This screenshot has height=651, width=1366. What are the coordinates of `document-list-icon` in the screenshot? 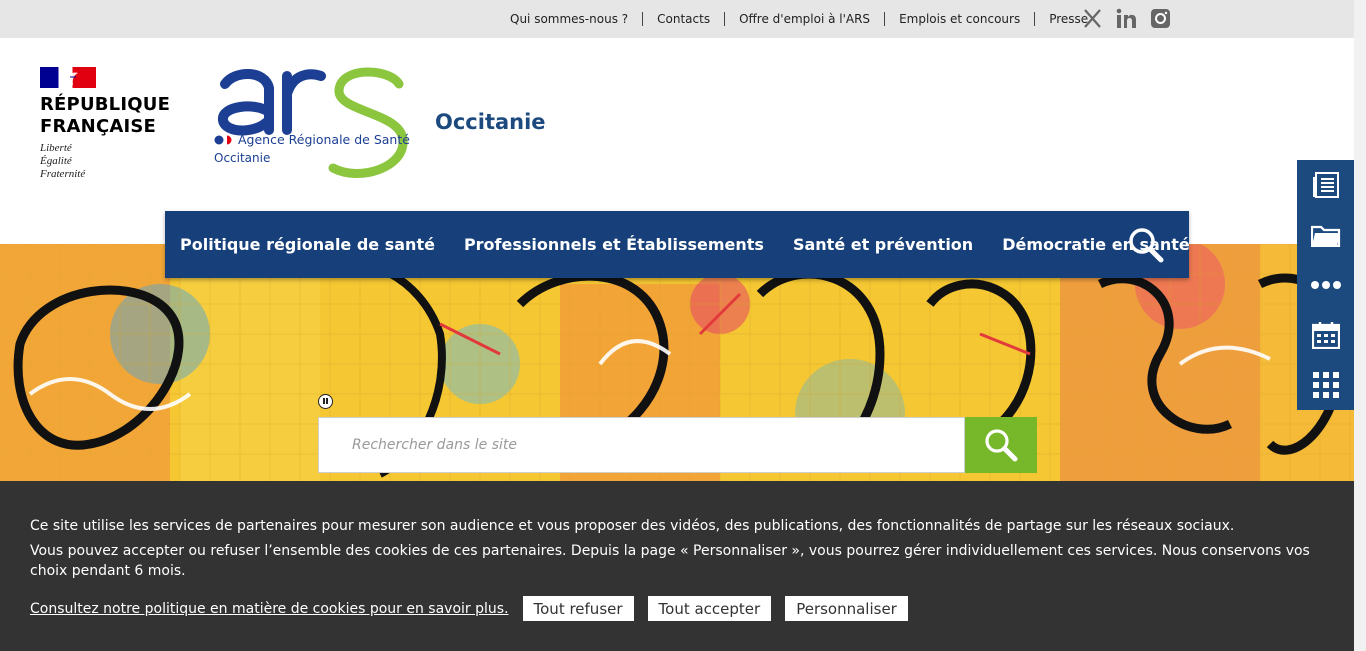 It's located at (1325, 185).